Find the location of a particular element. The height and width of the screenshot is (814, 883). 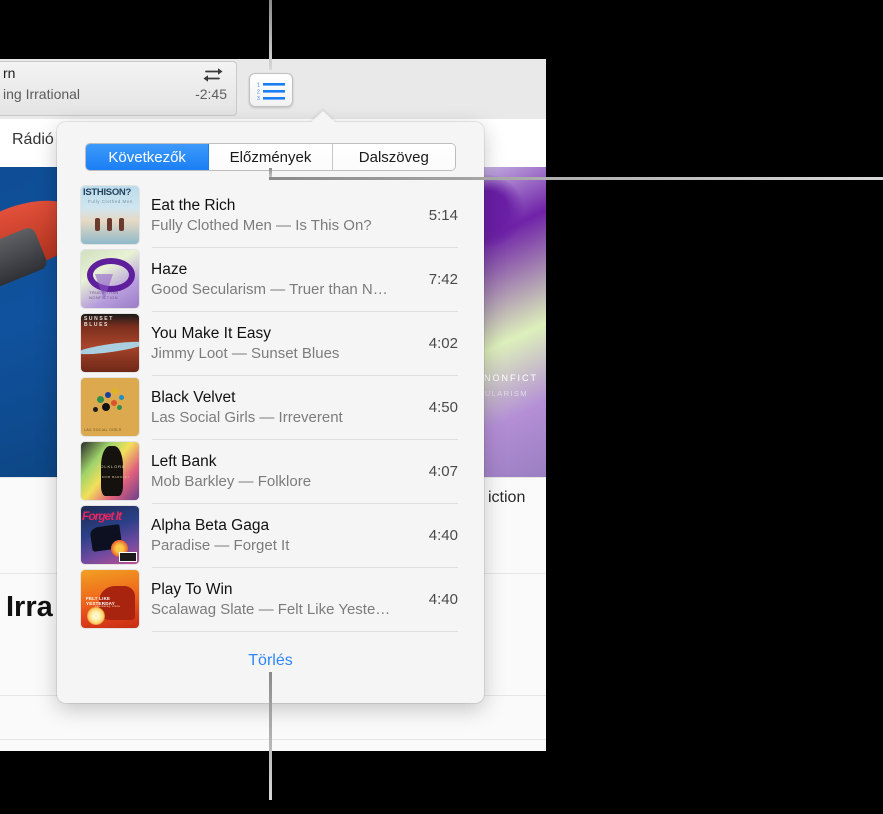

svg-text: 2 is located at coordinates (258, 92).